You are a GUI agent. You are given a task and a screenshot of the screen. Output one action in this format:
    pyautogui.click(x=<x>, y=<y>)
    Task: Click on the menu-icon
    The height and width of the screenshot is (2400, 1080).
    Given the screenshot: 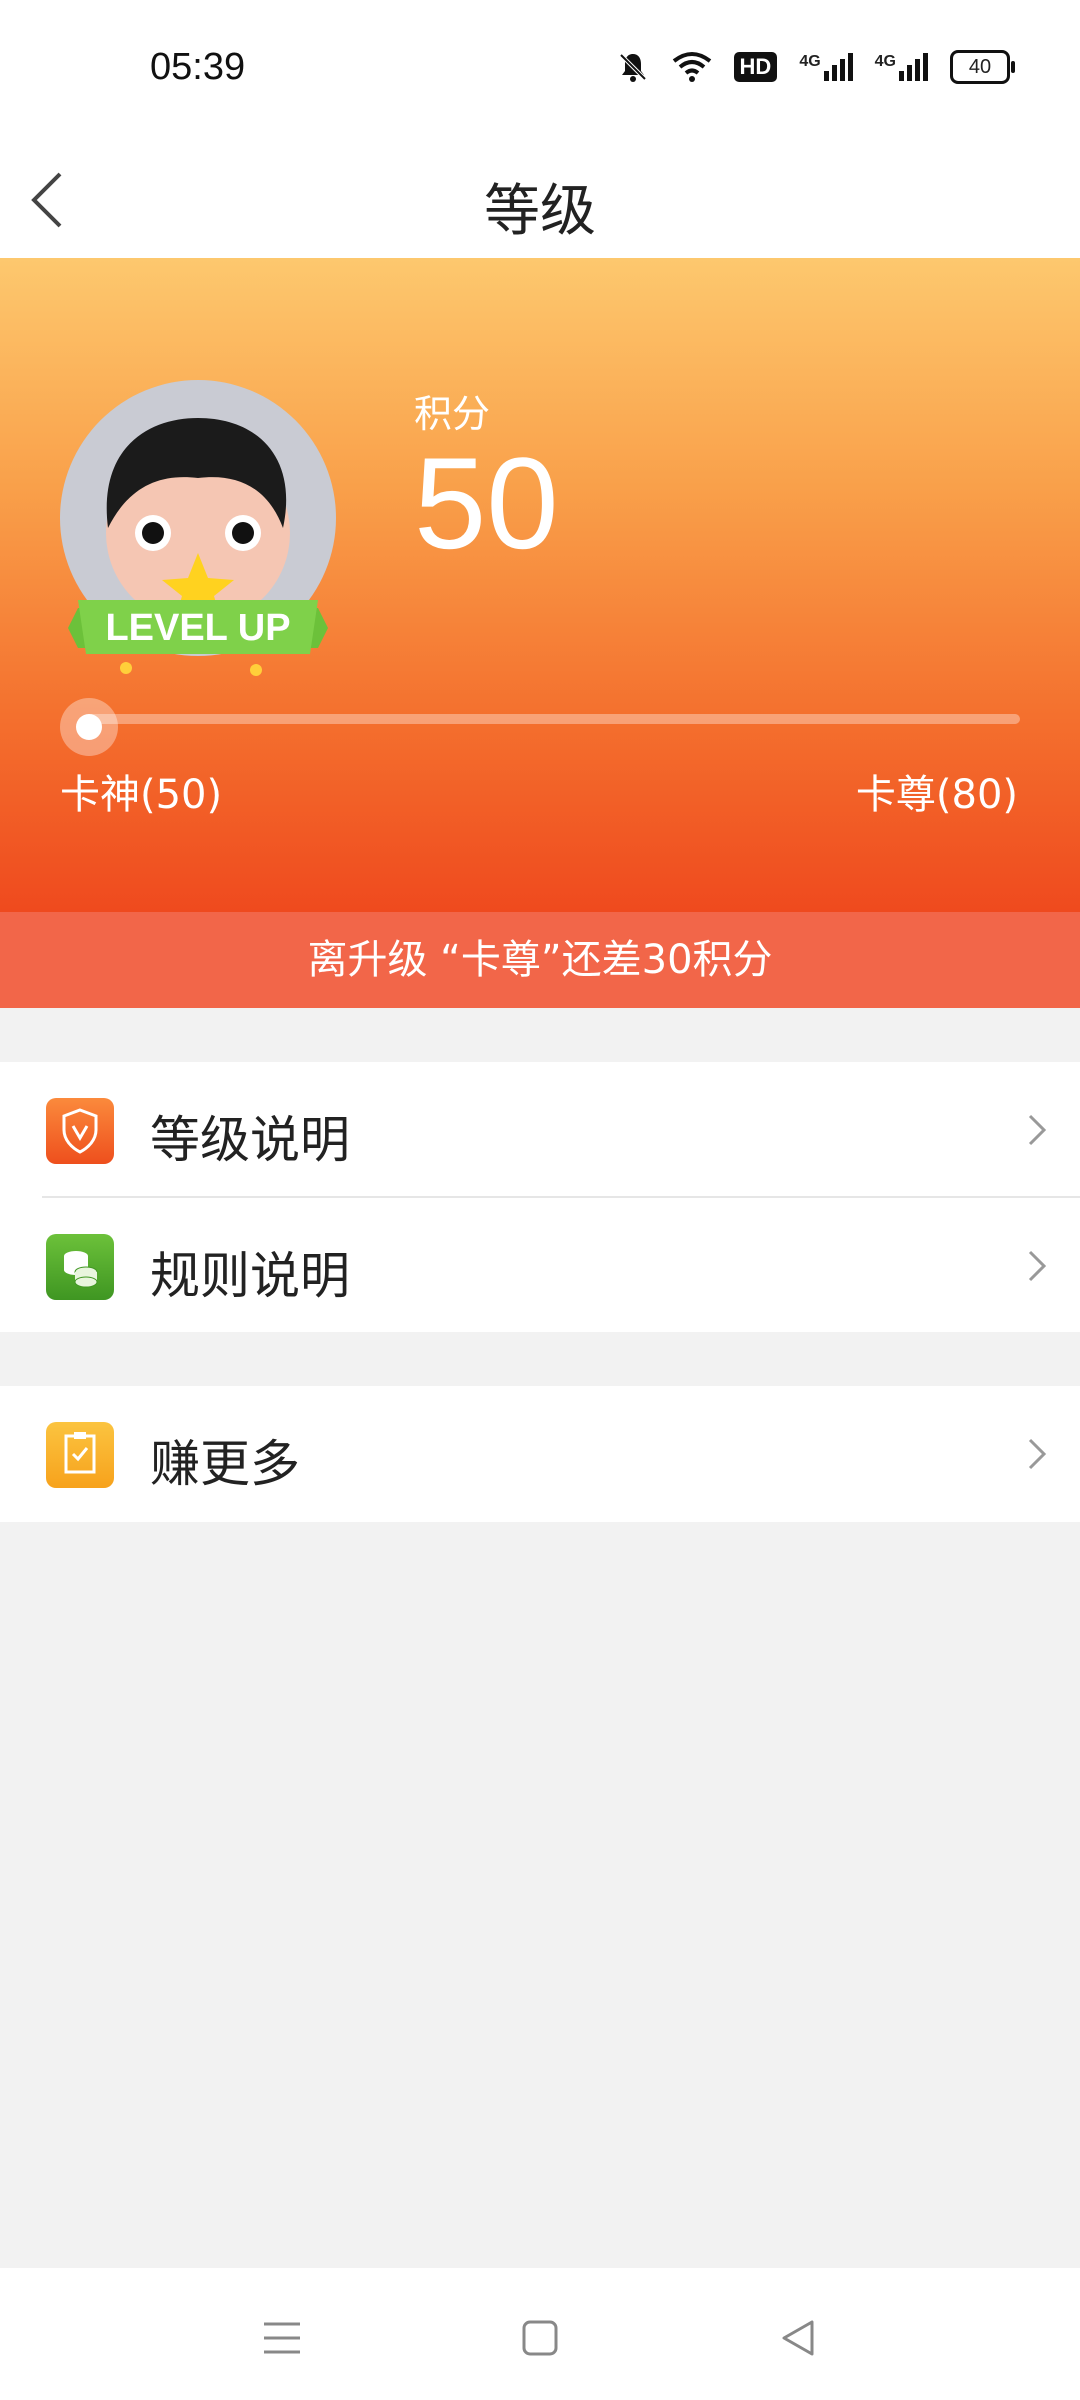 What is the action you would take?
    pyautogui.click(x=282, y=2338)
    